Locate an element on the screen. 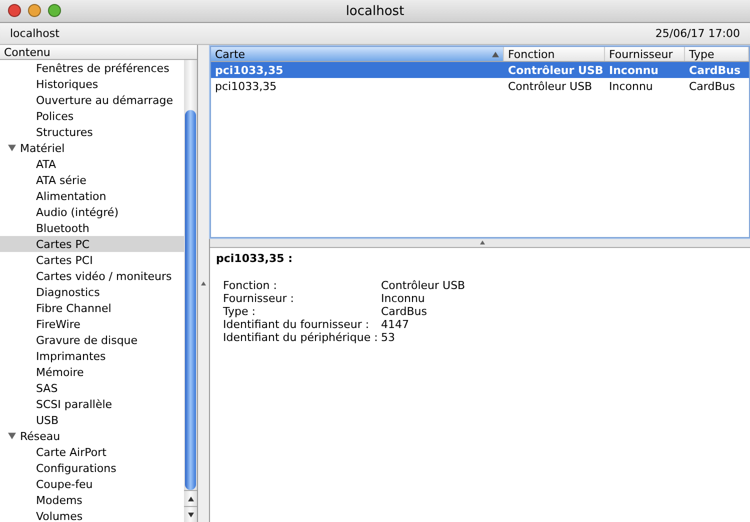 This screenshot has width=750, height=522. field-label: Fournisseur : is located at coordinates (259, 298).